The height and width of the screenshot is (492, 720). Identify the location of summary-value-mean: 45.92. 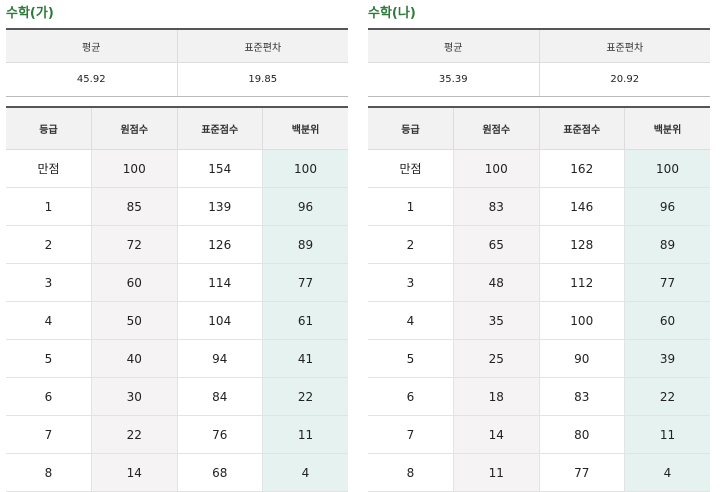
(91, 79).